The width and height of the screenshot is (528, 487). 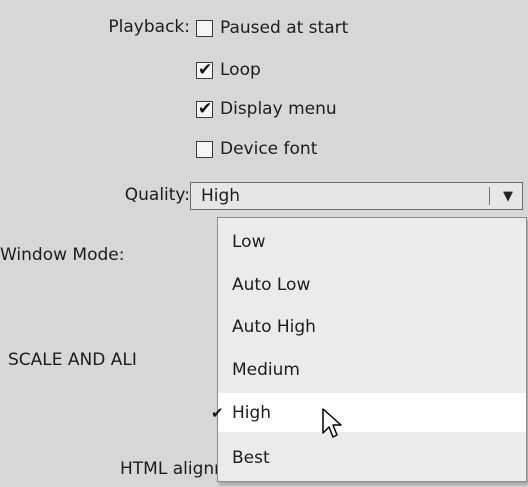 What do you see at coordinates (251, 413) in the screenshot?
I see `quality-option-label: High` at bounding box center [251, 413].